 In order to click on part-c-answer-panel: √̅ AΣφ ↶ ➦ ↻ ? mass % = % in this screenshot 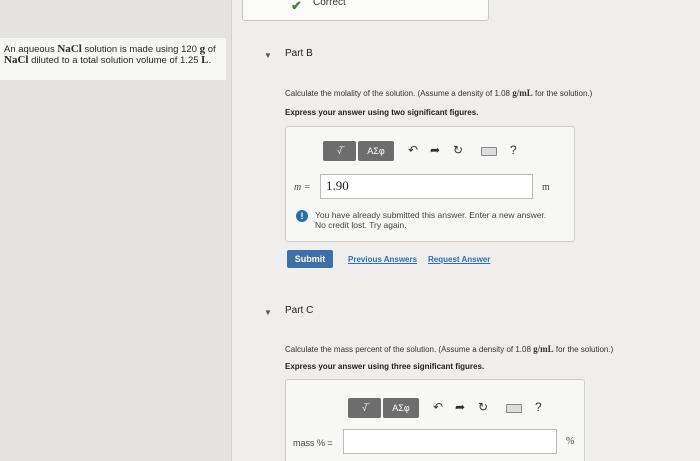, I will do `click(435, 420)`.